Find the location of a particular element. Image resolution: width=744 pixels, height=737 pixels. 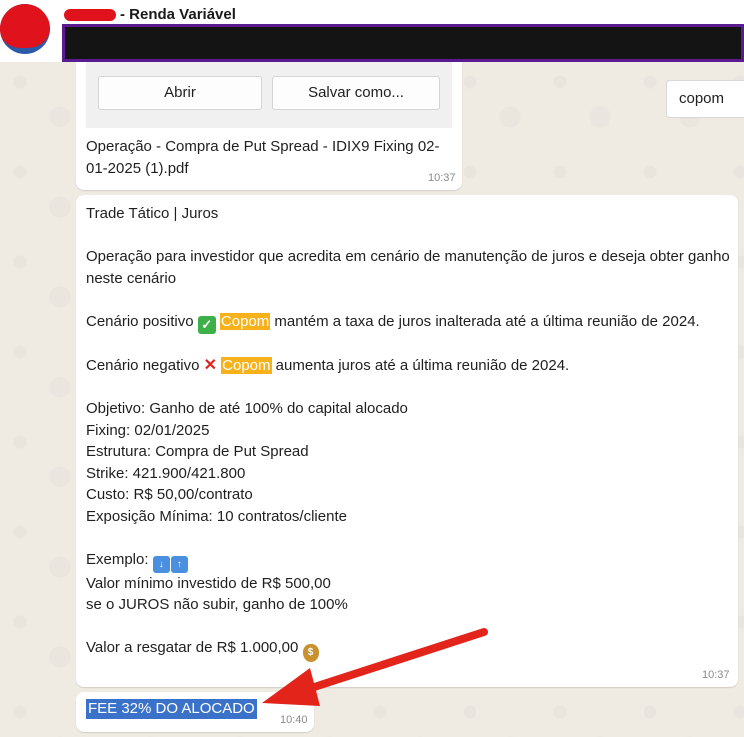

message-line: Exposição Mínima: 10 contratos/cliente is located at coordinates (216, 516).